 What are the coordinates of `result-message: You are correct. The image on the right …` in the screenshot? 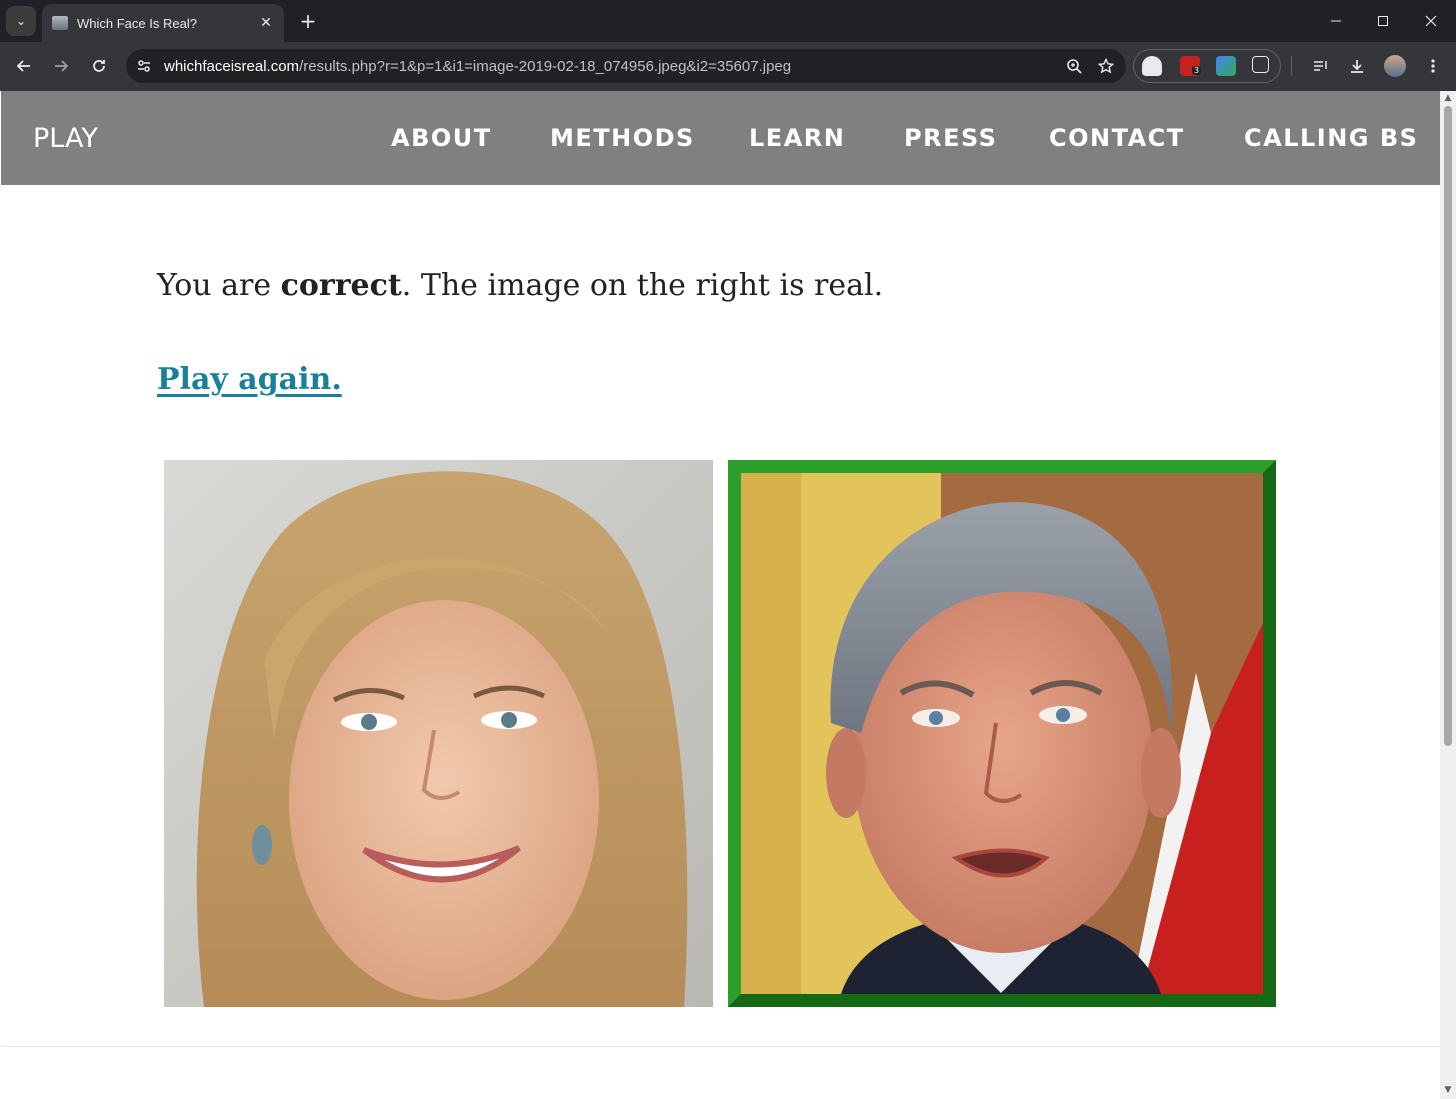 It's located at (520, 285).